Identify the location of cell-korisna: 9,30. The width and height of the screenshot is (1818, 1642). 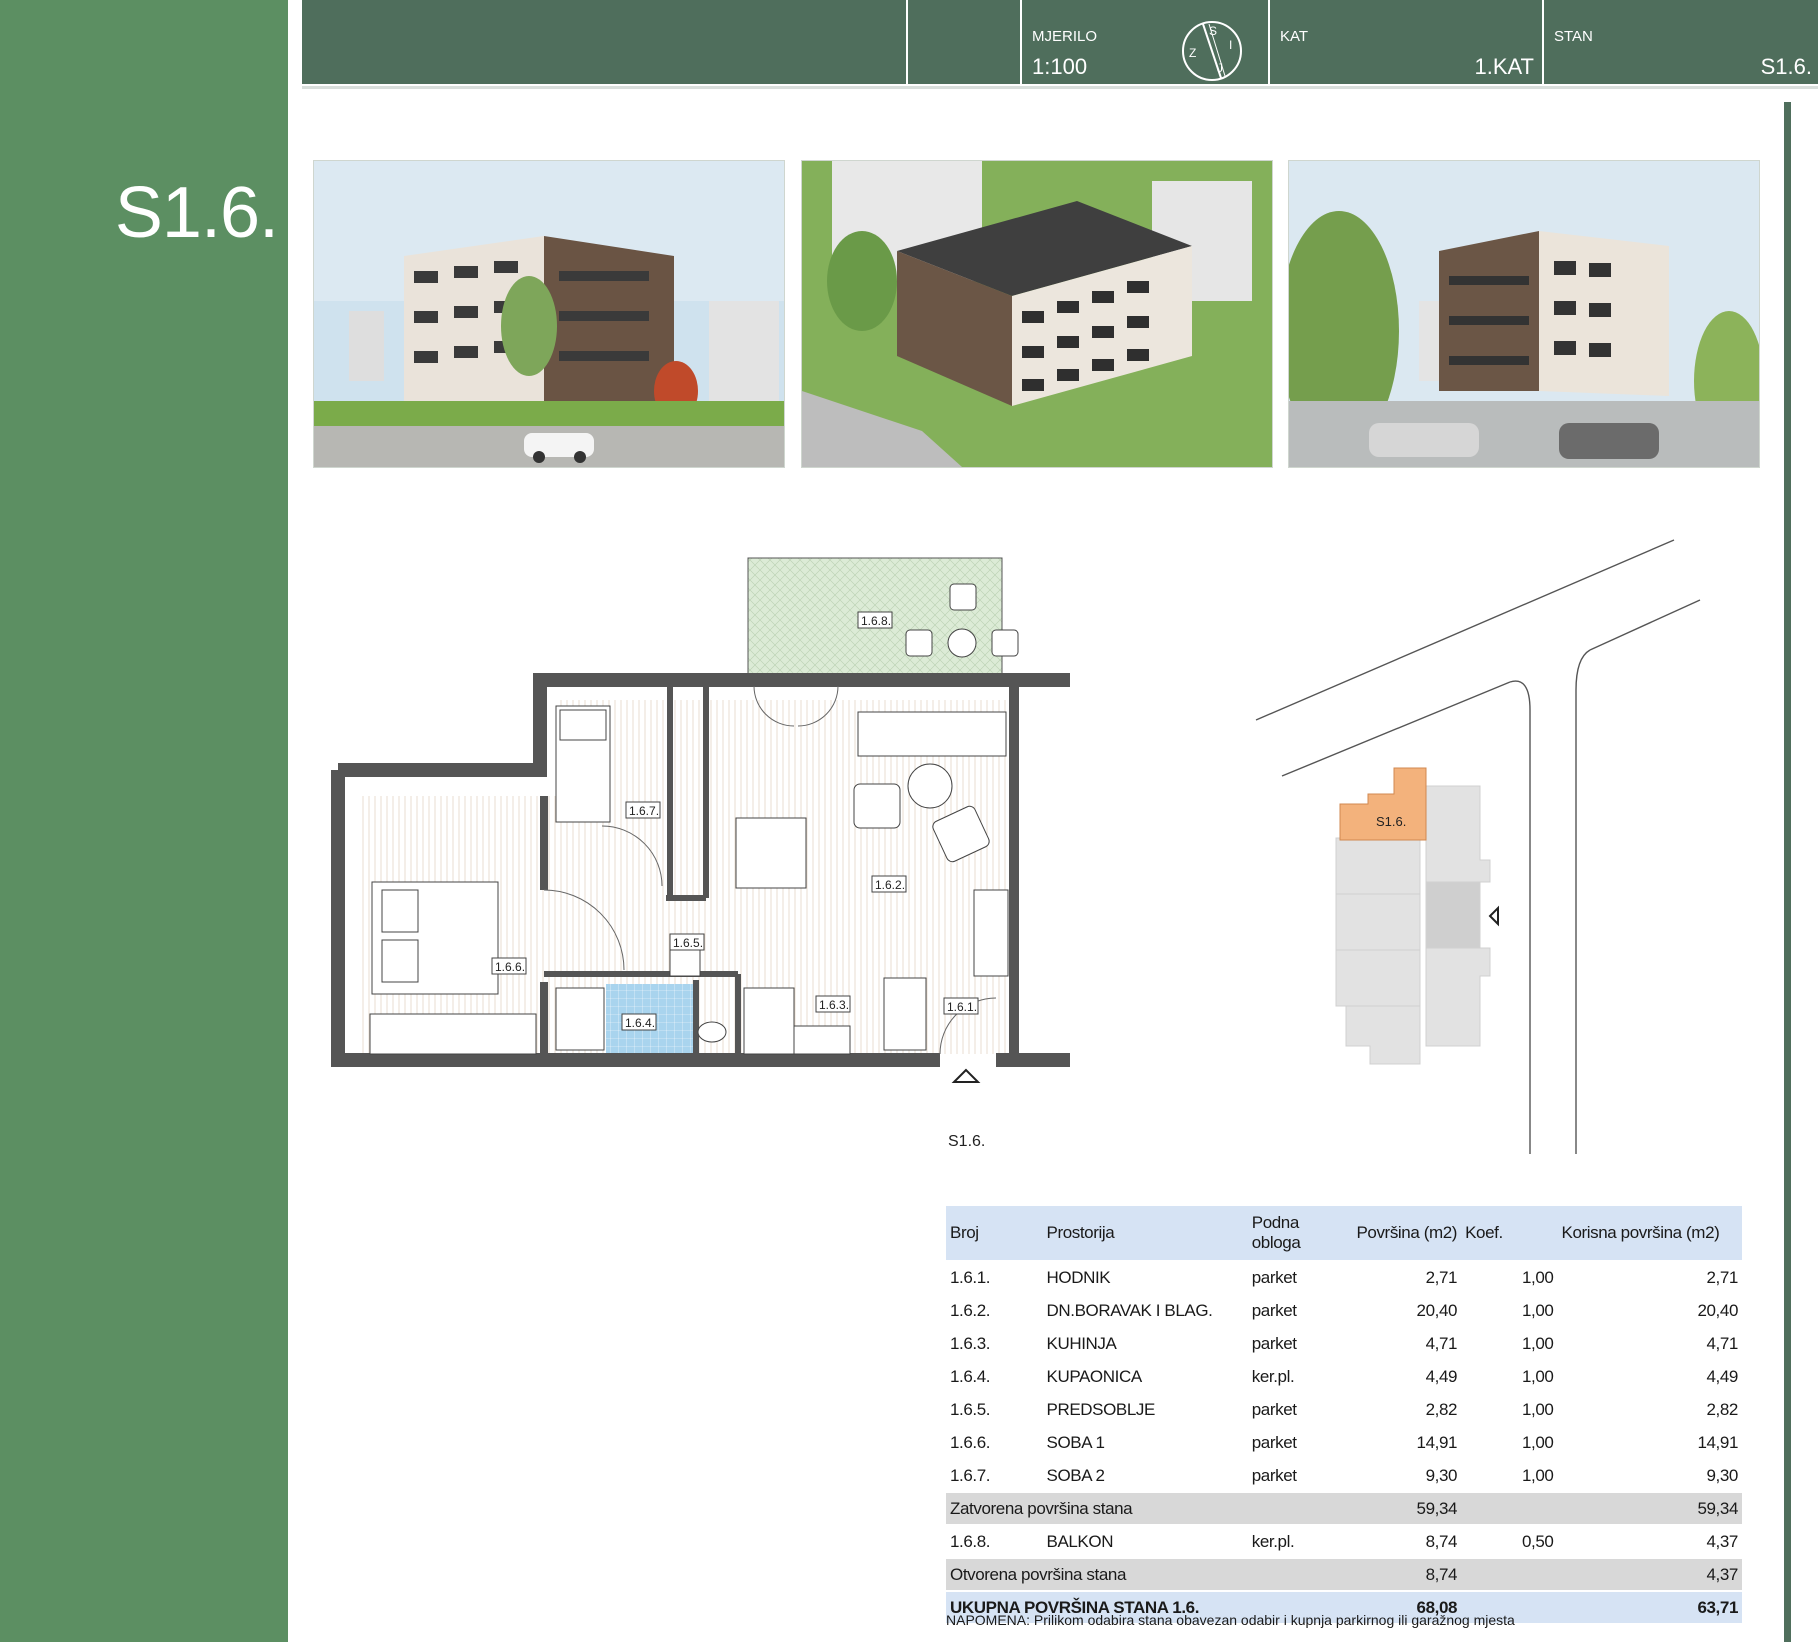
(1649, 1476).